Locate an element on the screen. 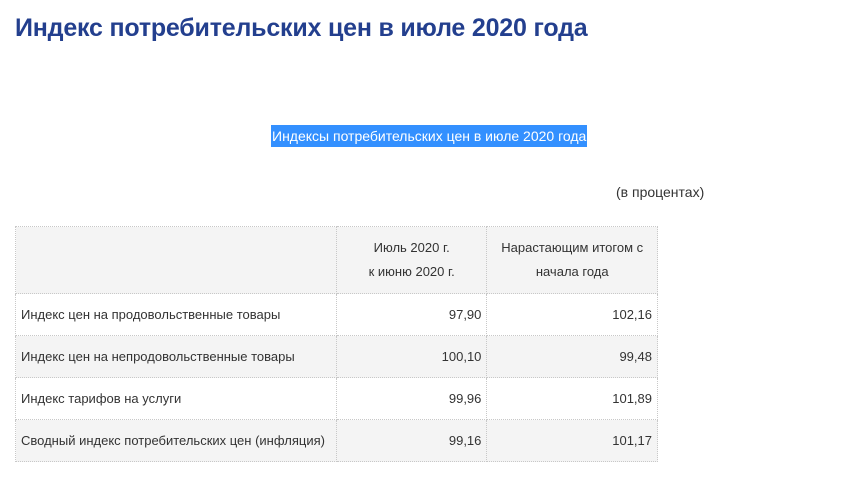 The width and height of the screenshot is (845, 478). header-label-cell is located at coordinates (176, 260).